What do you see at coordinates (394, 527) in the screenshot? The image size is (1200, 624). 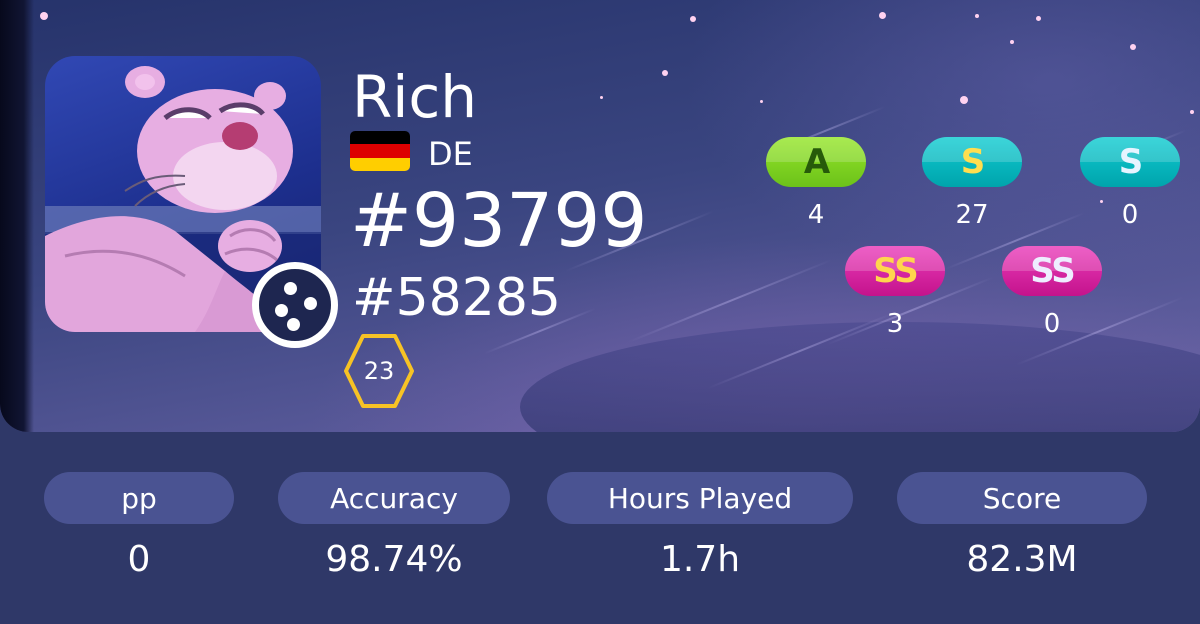 I see `stat-accuracy: Accuracy 98.74%` at bounding box center [394, 527].